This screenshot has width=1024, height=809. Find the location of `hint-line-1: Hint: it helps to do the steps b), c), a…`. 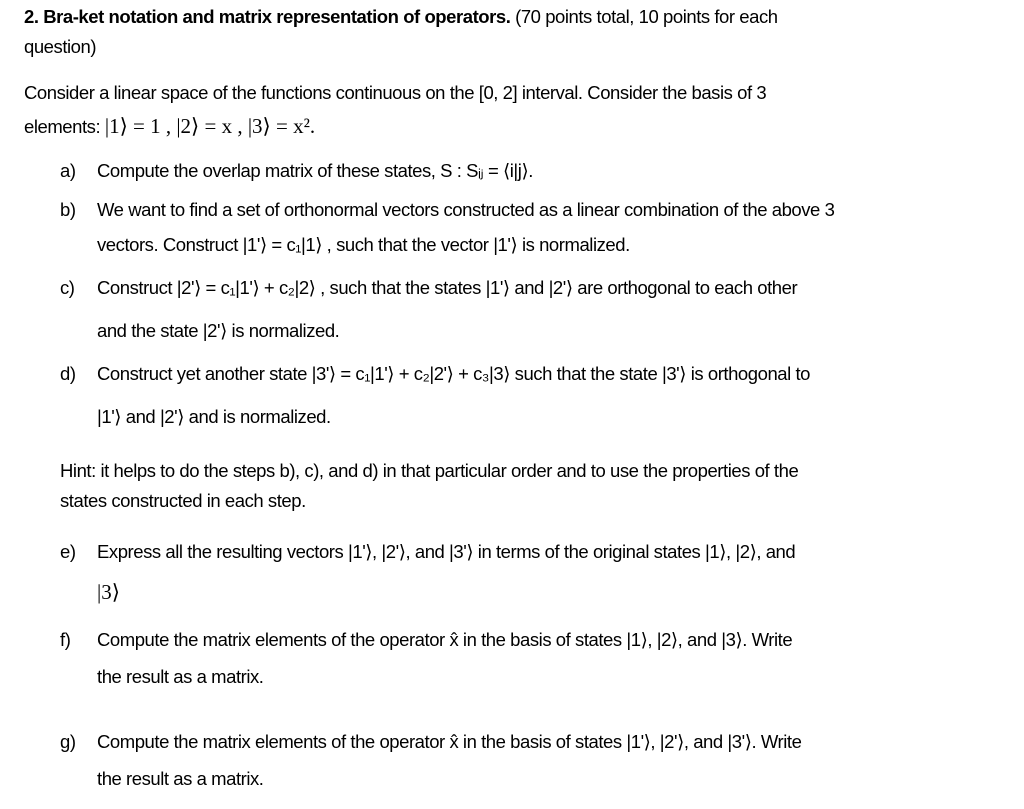

hint-line-1: Hint: it helps to do the steps b), c), a… is located at coordinates (429, 470).